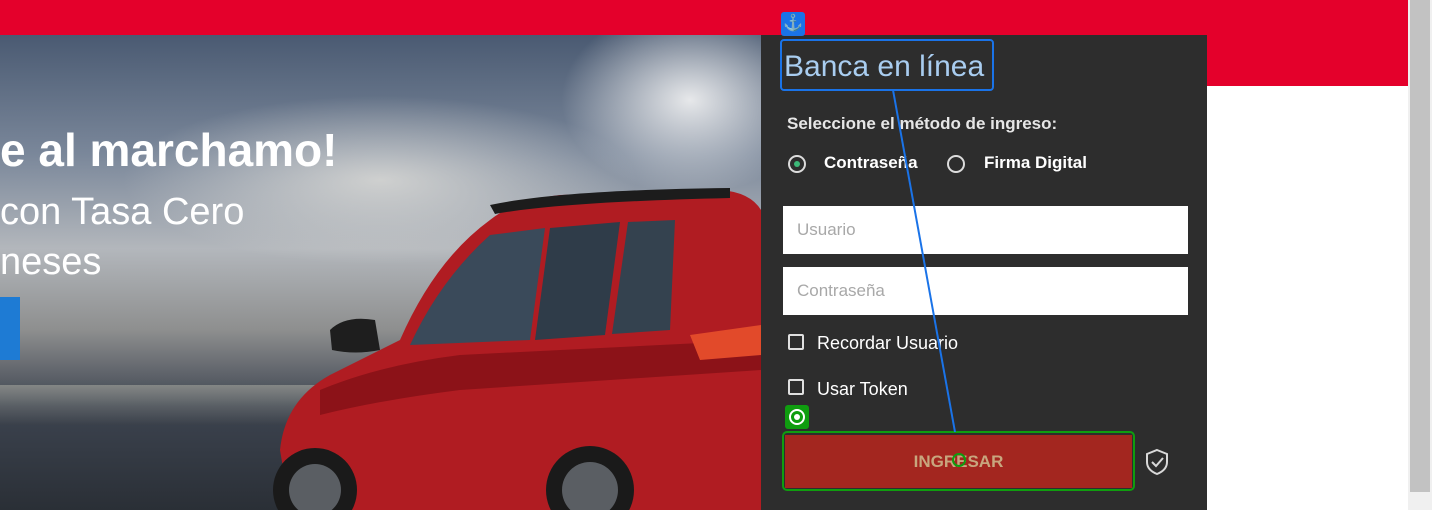 This screenshot has width=1432, height=510. I want to click on scrollbar-thumb, so click(1420, 246).